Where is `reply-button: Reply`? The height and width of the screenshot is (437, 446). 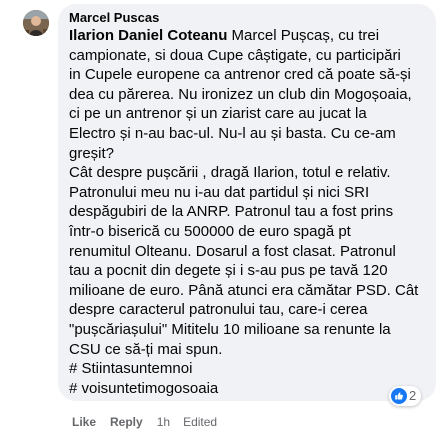 reply-button: Reply is located at coordinates (126, 422).